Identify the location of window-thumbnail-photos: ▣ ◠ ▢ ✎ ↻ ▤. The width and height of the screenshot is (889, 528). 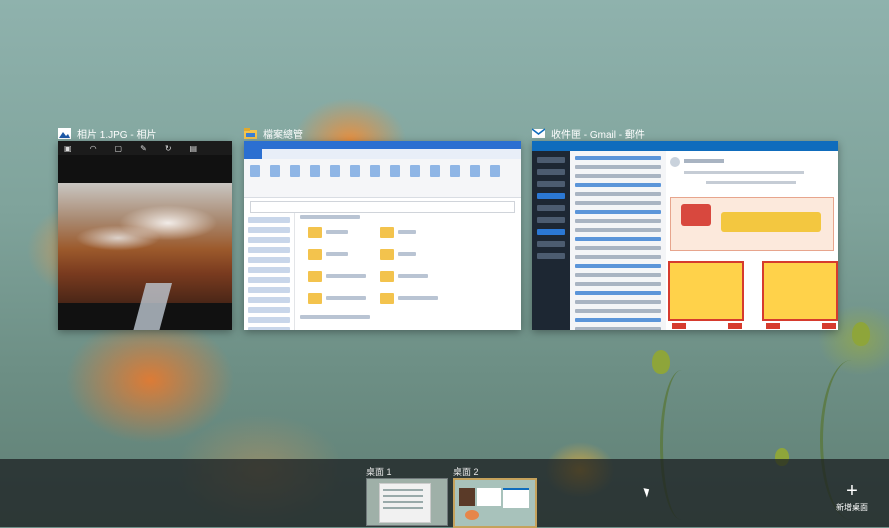
(145, 235).